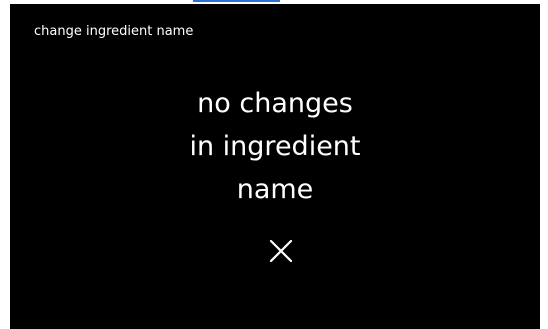 Image resolution: width=548 pixels, height=329 pixels. Describe the element at coordinates (236, 1) in the screenshot. I see `top-link-underline` at that location.